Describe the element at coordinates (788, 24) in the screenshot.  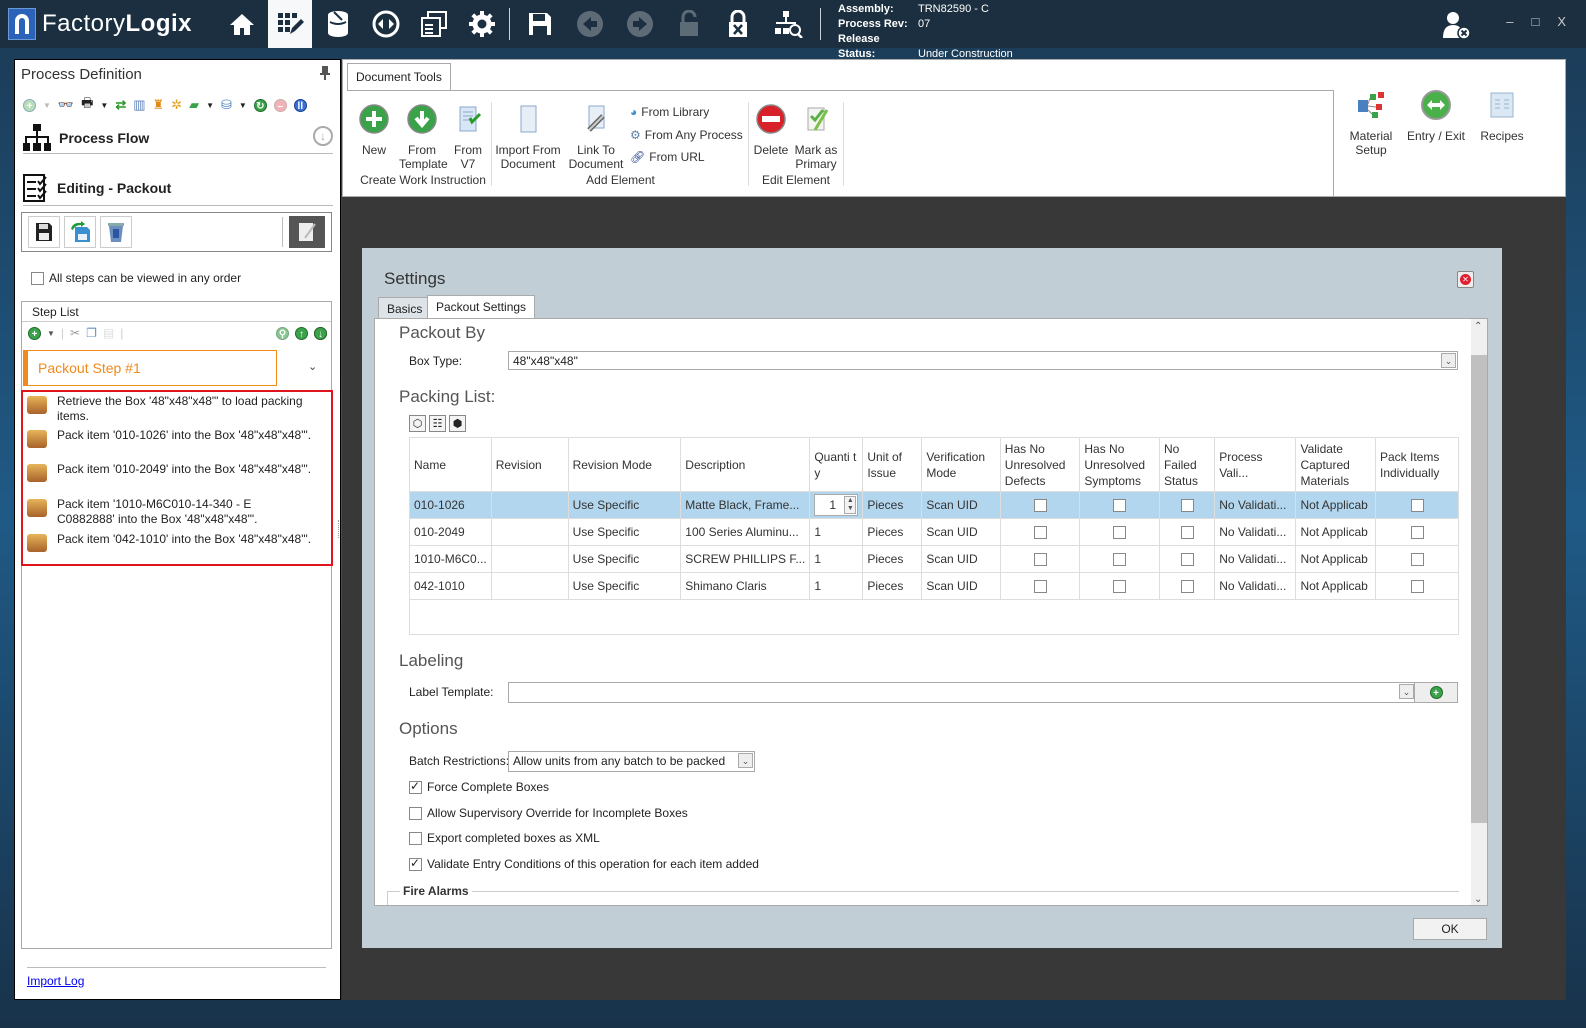
I see `hierarchy-search-icon` at that location.